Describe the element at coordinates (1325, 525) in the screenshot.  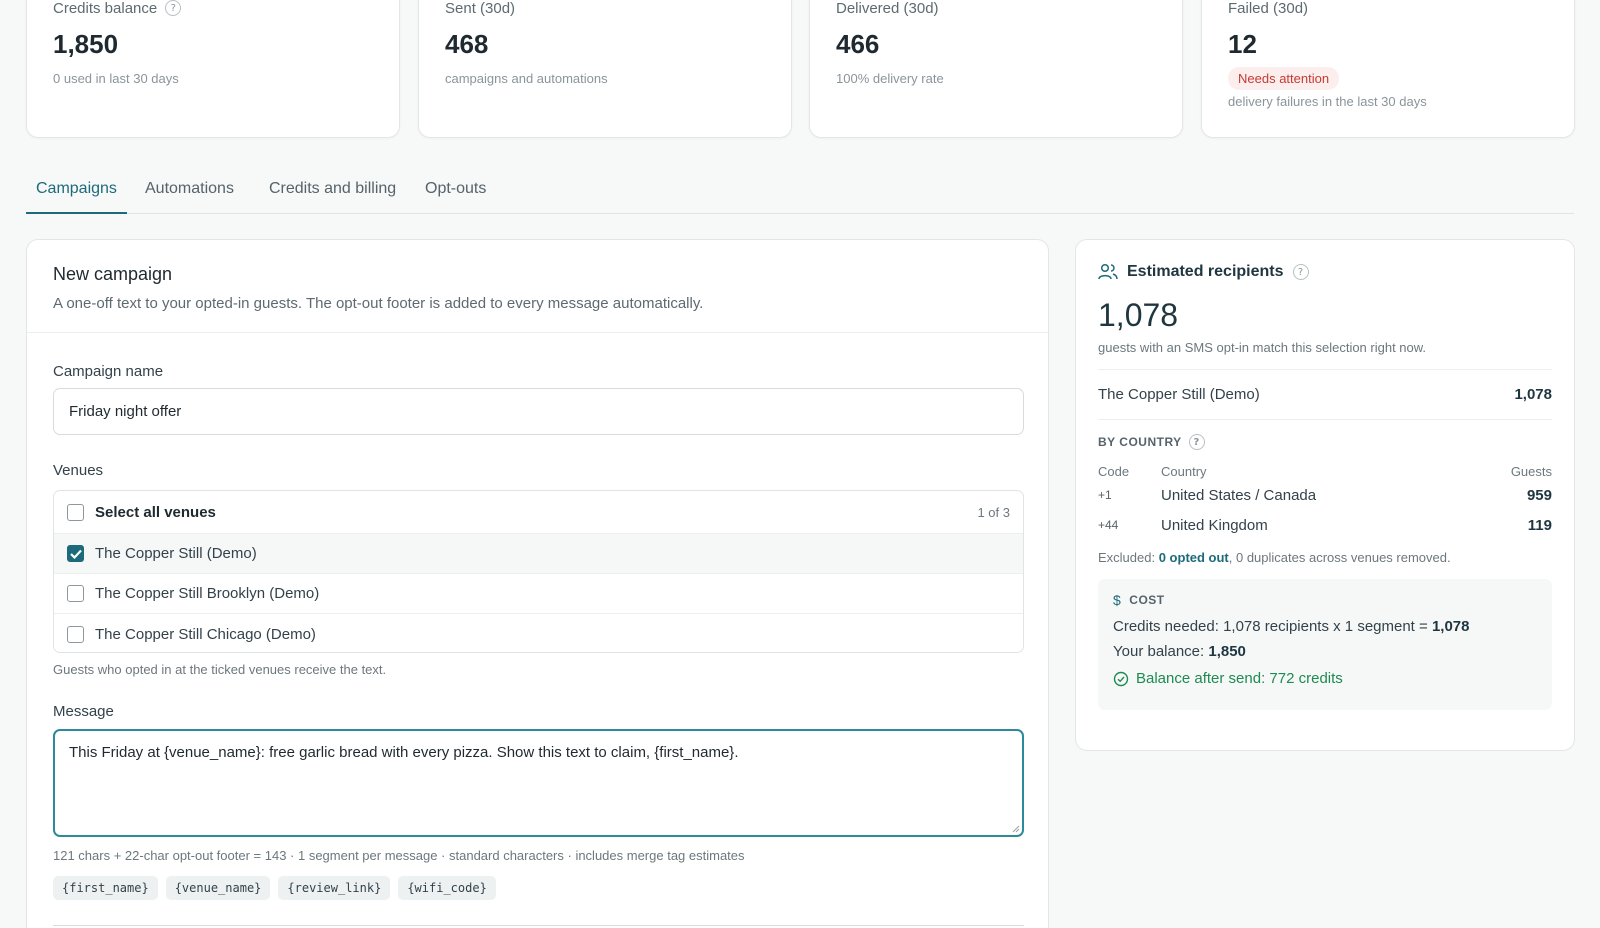
I see `table-row: +44 United Kingdom 119` at that location.